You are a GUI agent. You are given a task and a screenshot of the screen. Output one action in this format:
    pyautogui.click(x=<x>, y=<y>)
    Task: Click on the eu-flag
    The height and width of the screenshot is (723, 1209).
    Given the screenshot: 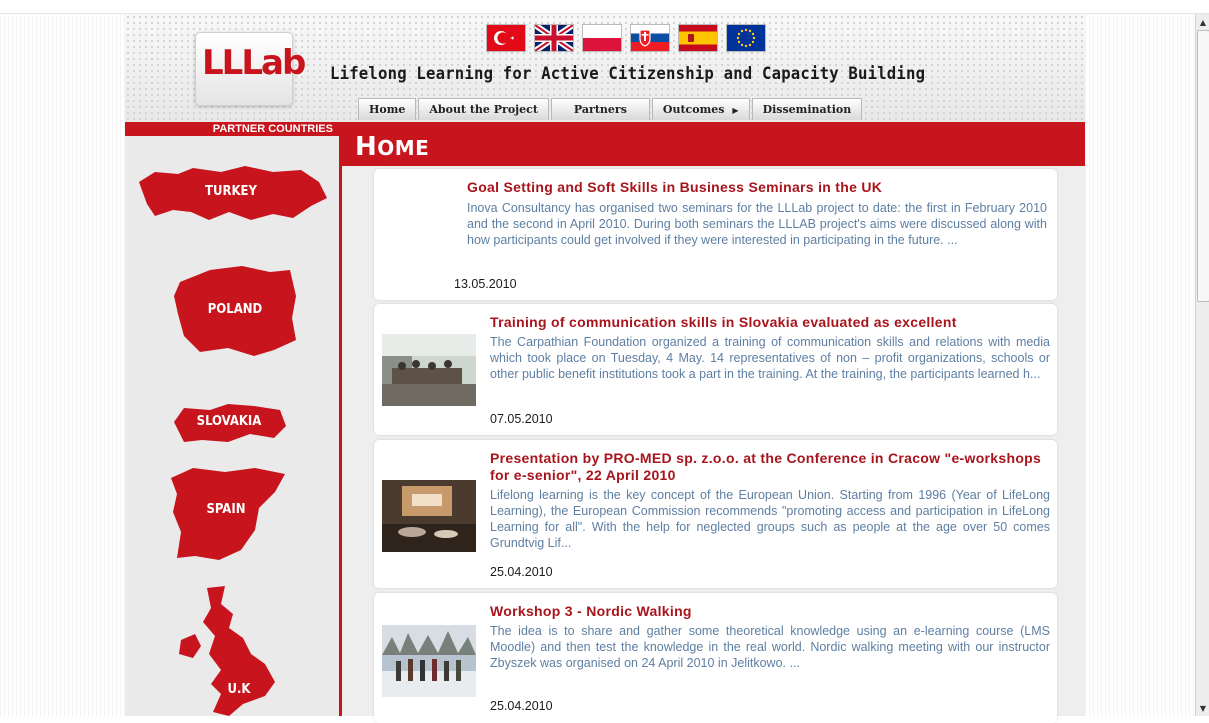 What is the action you would take?
    pyautogui.click(x=746, y=38)
    